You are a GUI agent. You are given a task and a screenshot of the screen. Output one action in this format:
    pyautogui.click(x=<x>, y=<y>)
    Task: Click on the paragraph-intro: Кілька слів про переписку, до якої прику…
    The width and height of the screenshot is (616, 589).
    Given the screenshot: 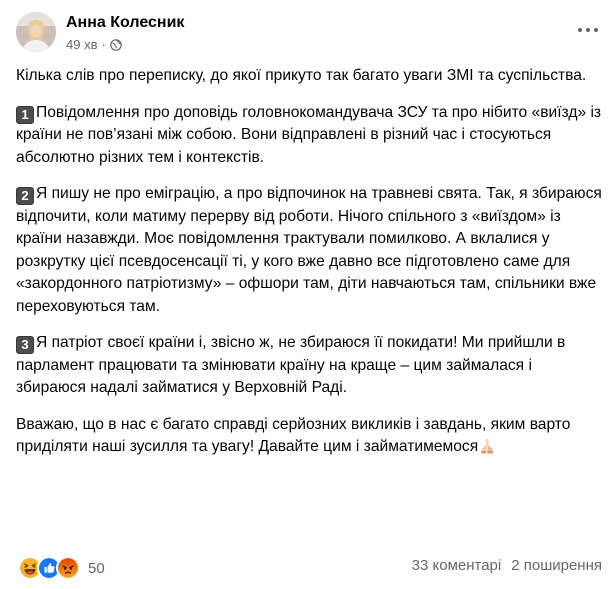 What is the action you would take?
    pyautogui.click(x=301, y=75)
    